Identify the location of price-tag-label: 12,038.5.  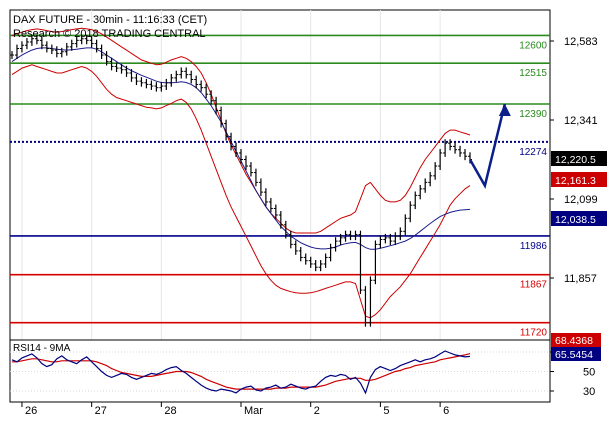
(575, 220).